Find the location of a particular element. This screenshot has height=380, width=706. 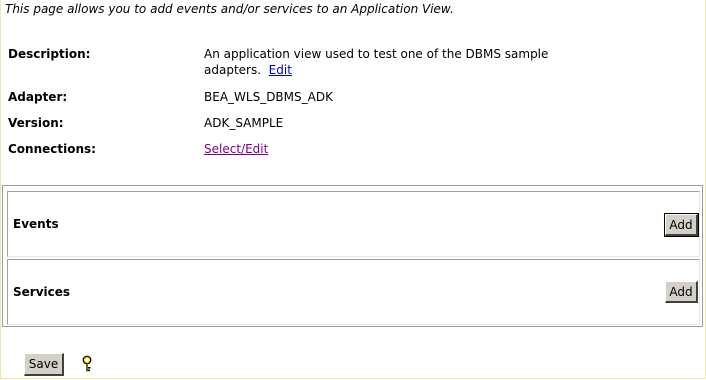

description-label: Description: is located at coordinates (49, 54).